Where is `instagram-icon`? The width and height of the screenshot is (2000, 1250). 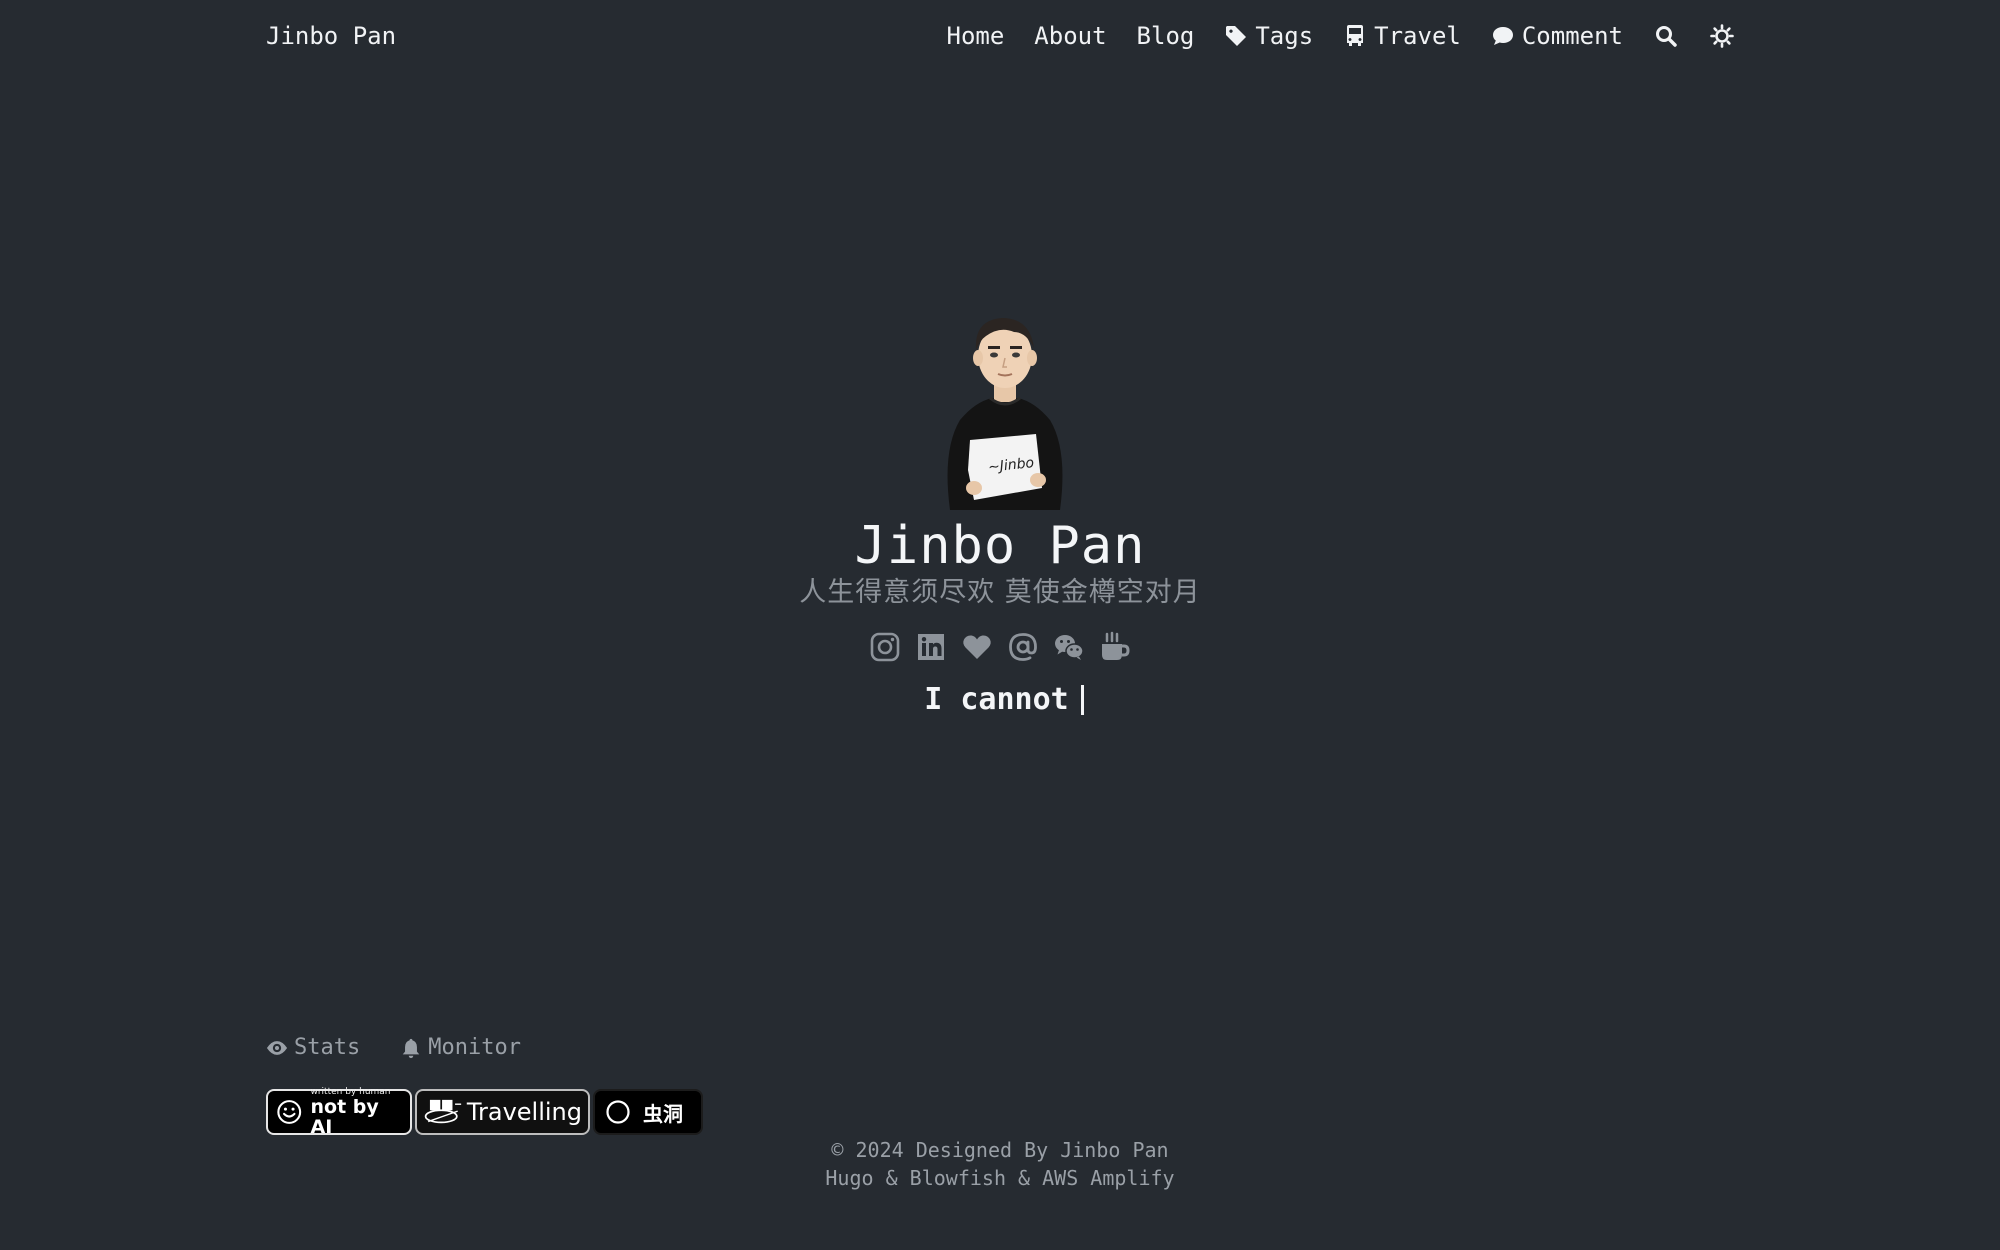 instagram-icon is located at coordinates (885, 647).